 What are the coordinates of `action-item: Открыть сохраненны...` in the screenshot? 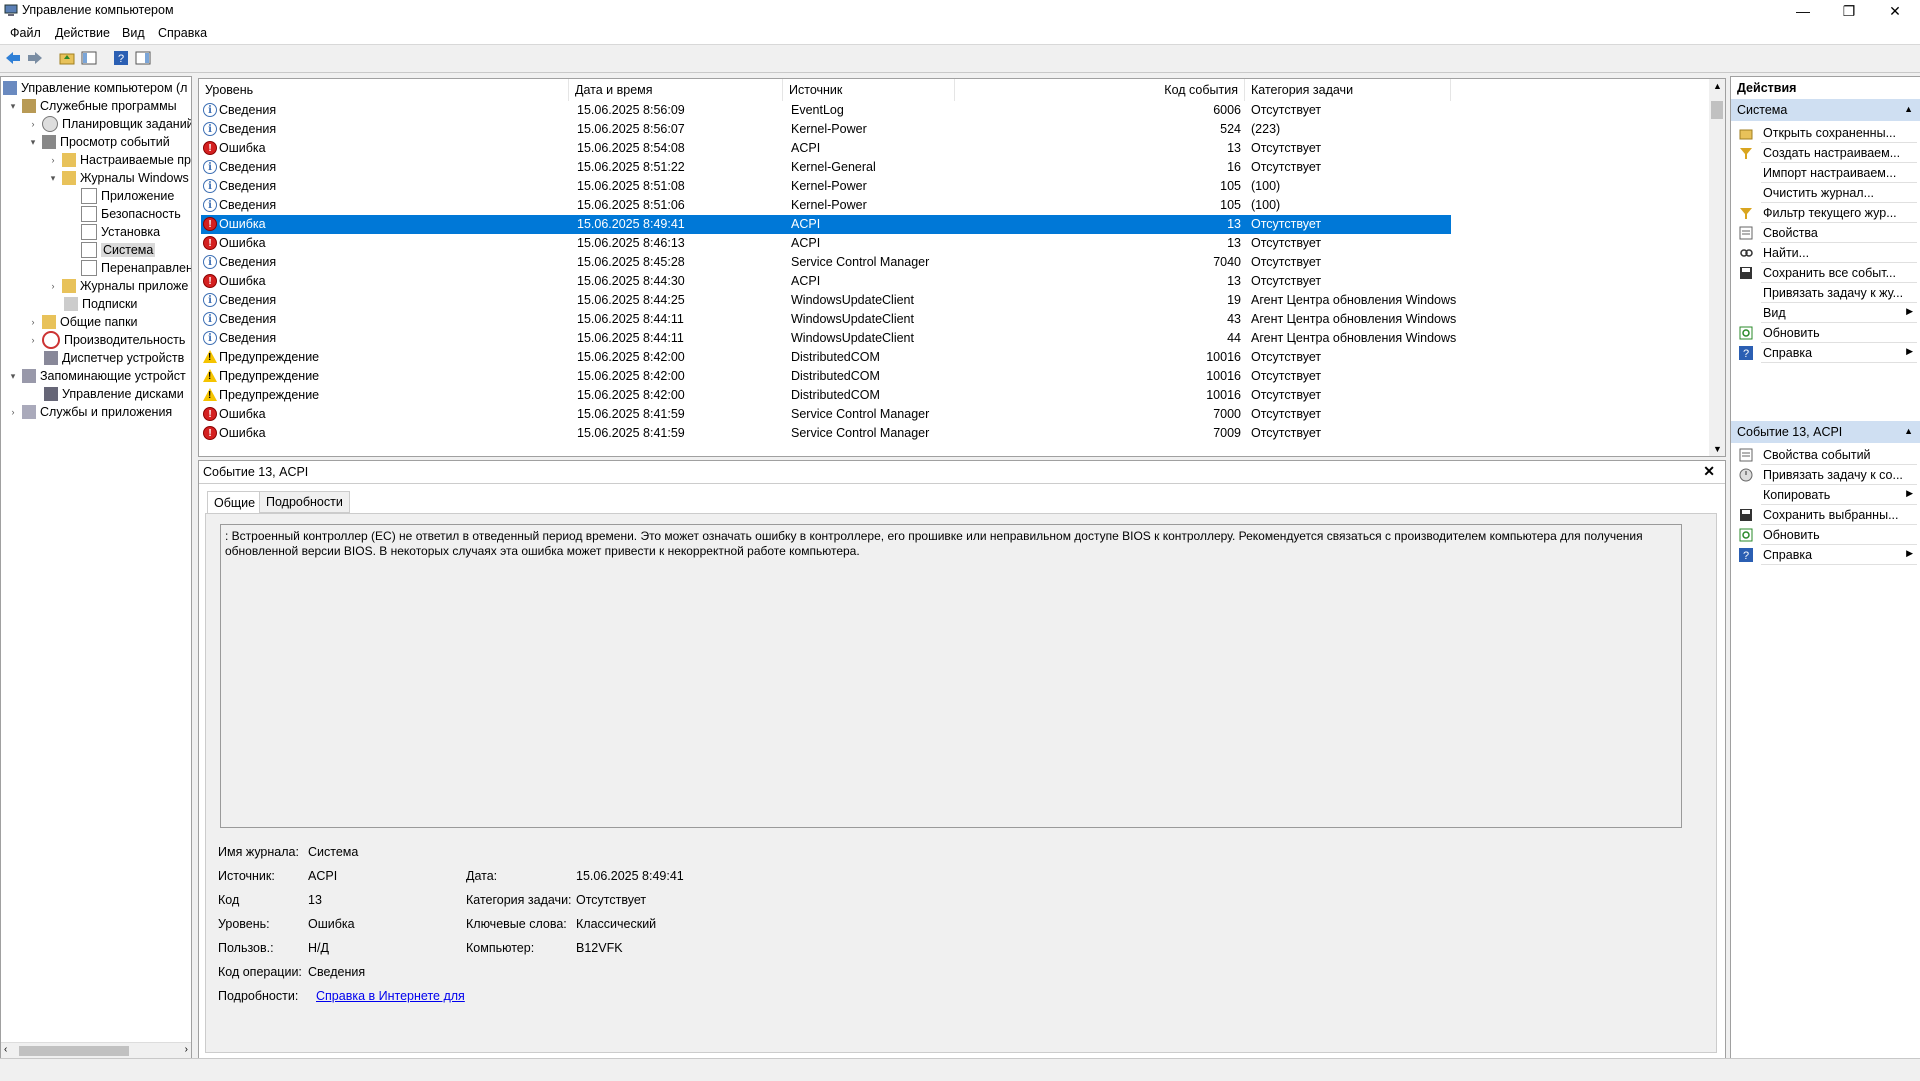 It's located at (1825, 133).